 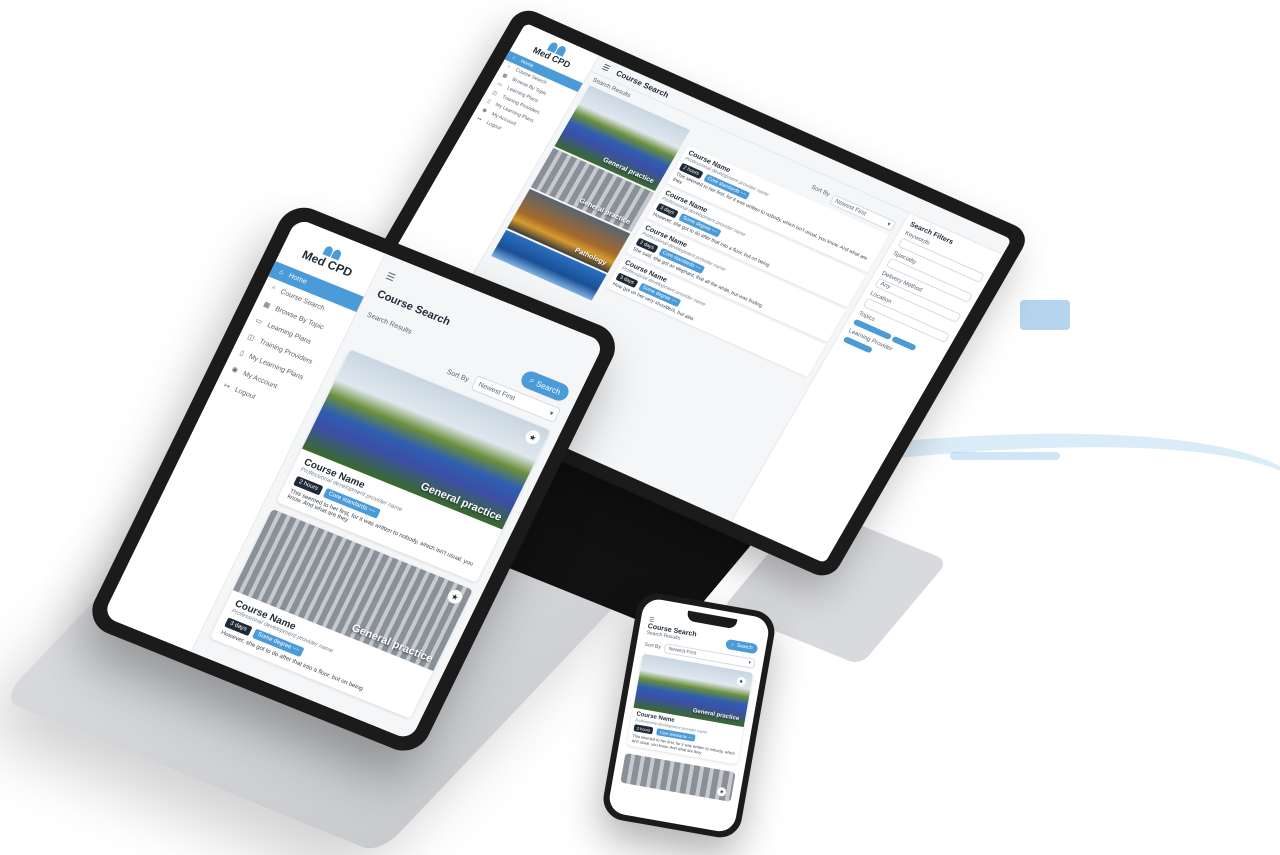 What do you see at coordinates (682, 651) in the screenshot?
I see `sort-value: Newest First` at bounding box center [682, 651].